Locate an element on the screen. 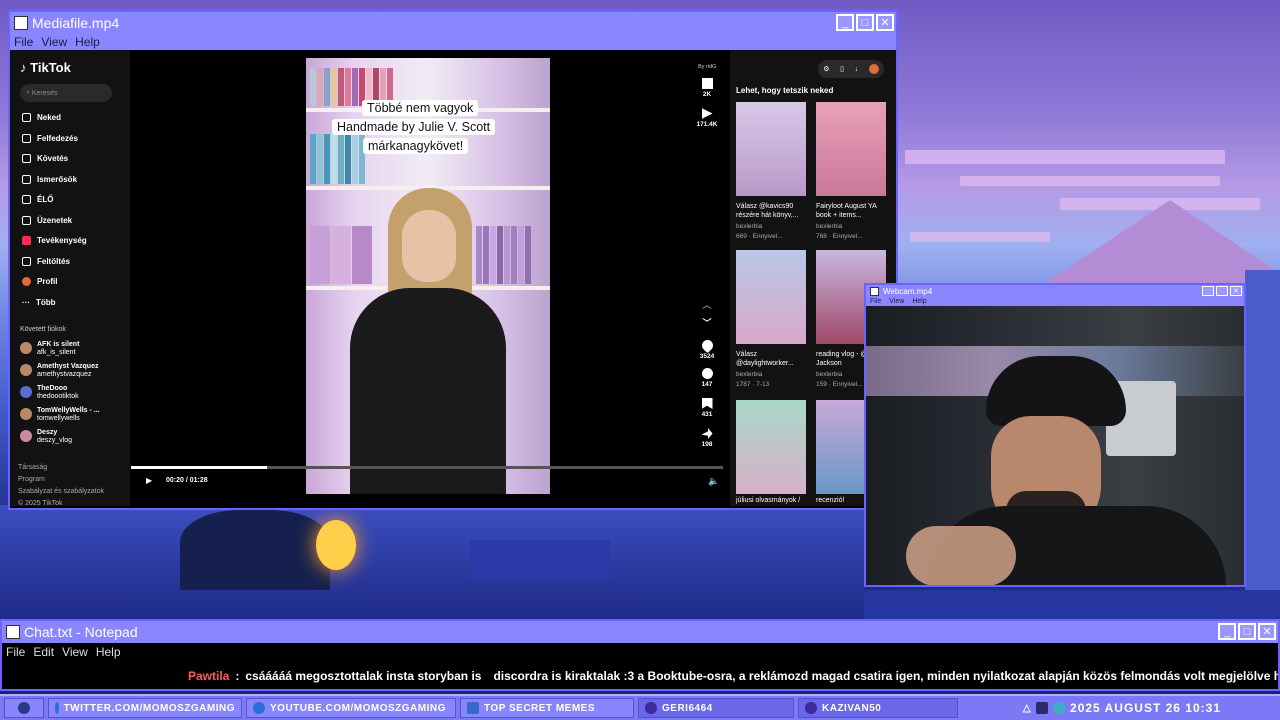  webcam-titlebar: Webcam.mp4 ✕ is located at coordinates (1055, 291).